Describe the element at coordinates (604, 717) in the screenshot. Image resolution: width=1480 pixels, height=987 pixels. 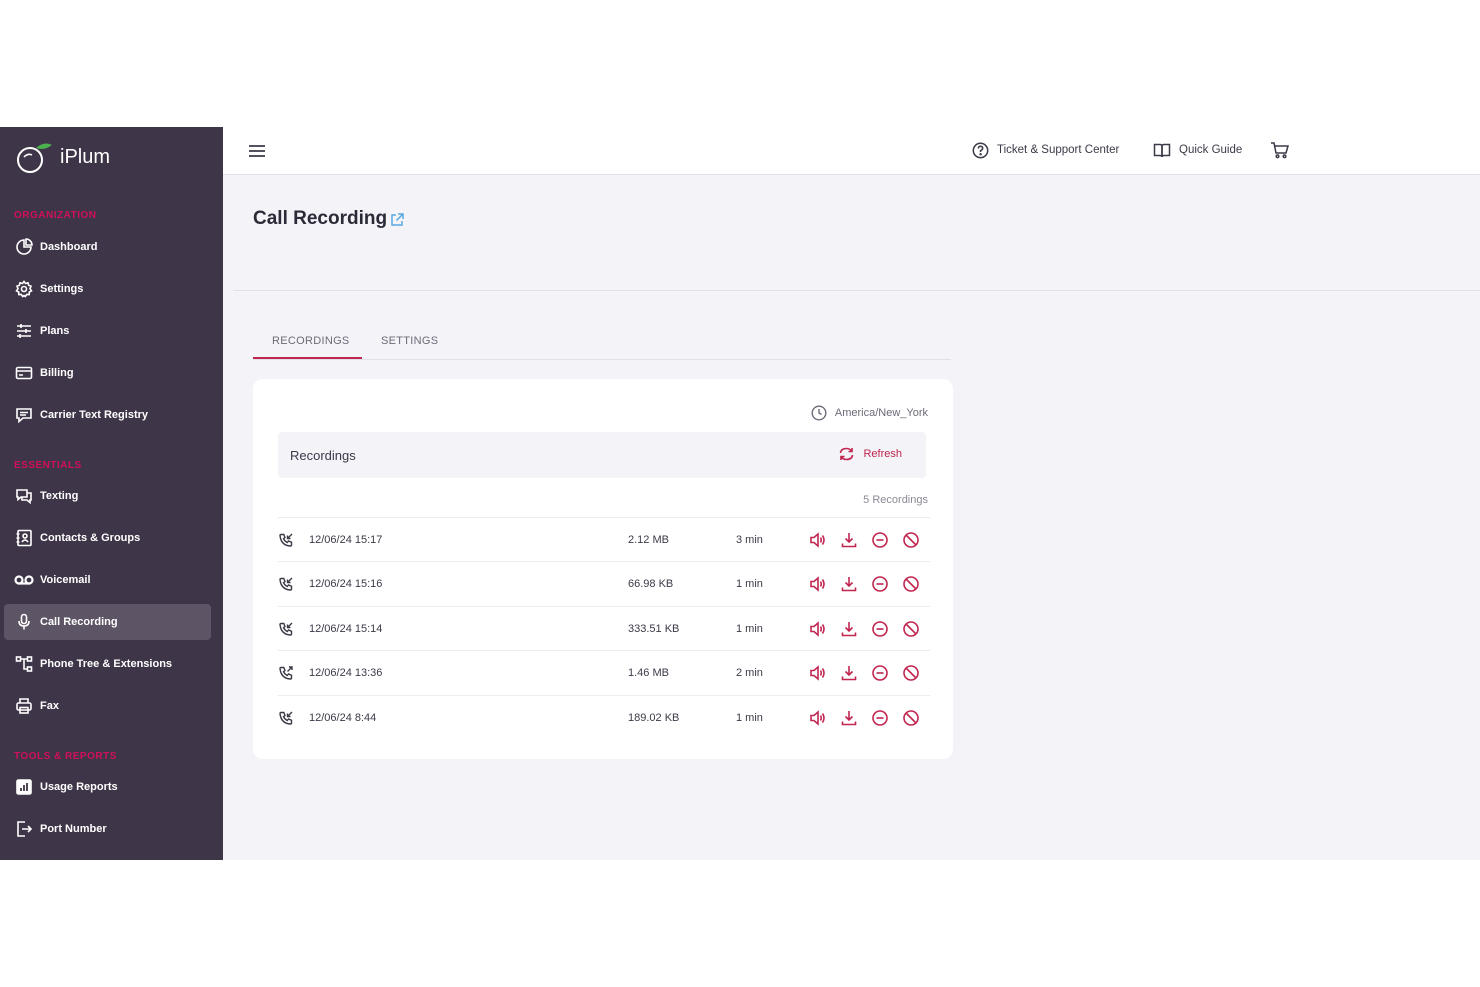
I see `table-row: 12/06/24 8:44 189.02 KB 1 min` at that location.